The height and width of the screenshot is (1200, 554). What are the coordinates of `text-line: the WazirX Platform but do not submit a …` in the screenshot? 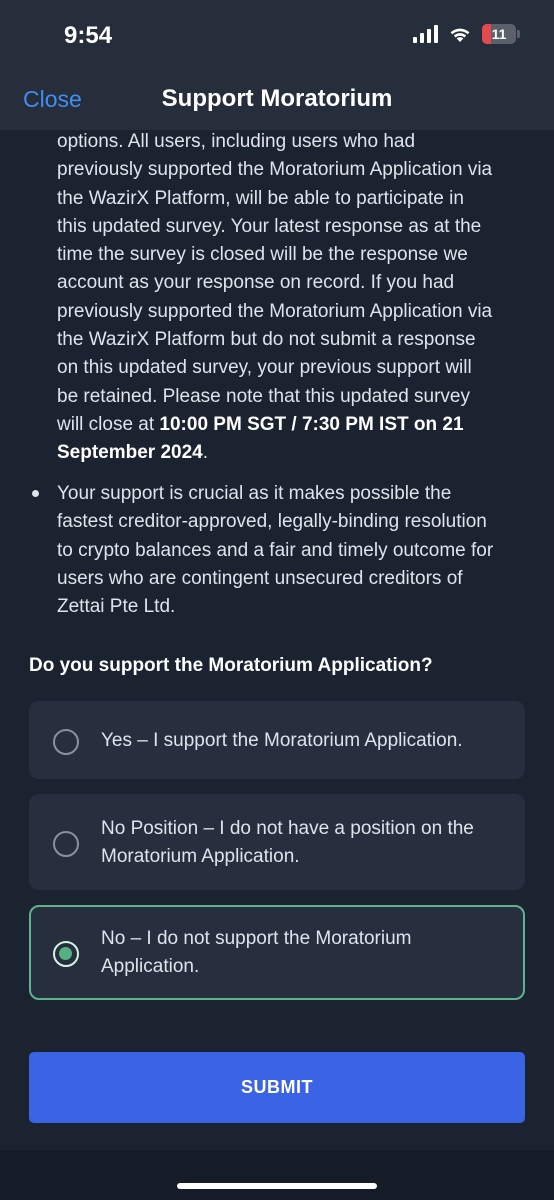 It's located at (266, 340).